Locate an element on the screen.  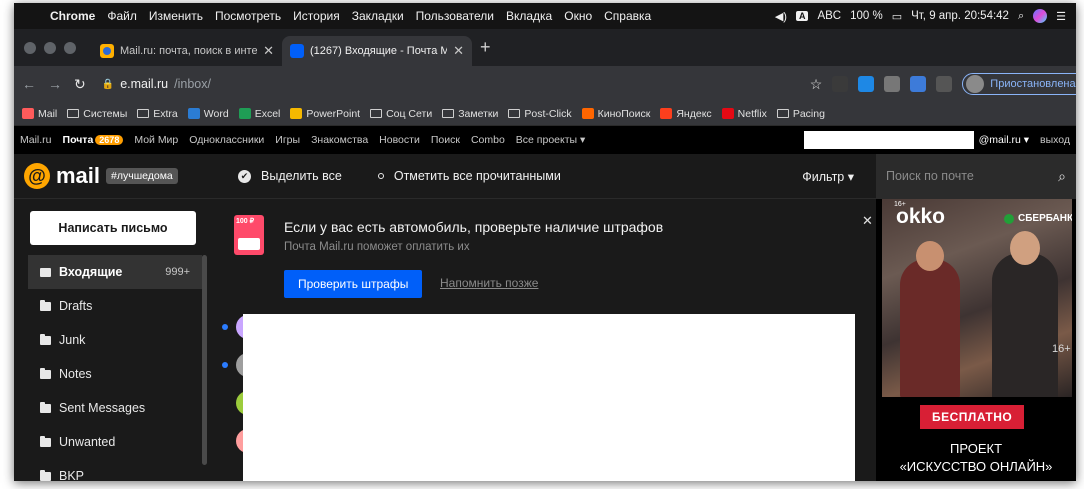
portal-link-search: Поиск is located at coordinates (445, 140).